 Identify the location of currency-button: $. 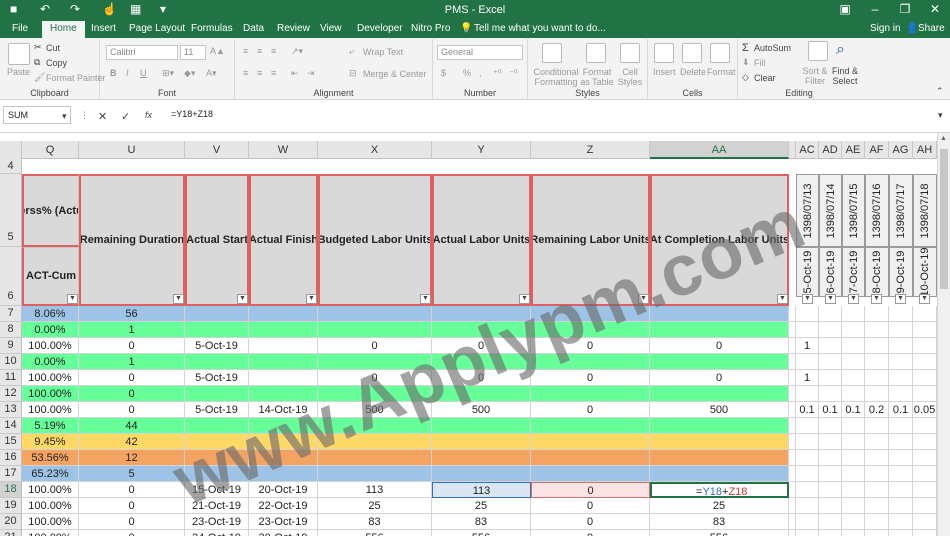
(443, 73).